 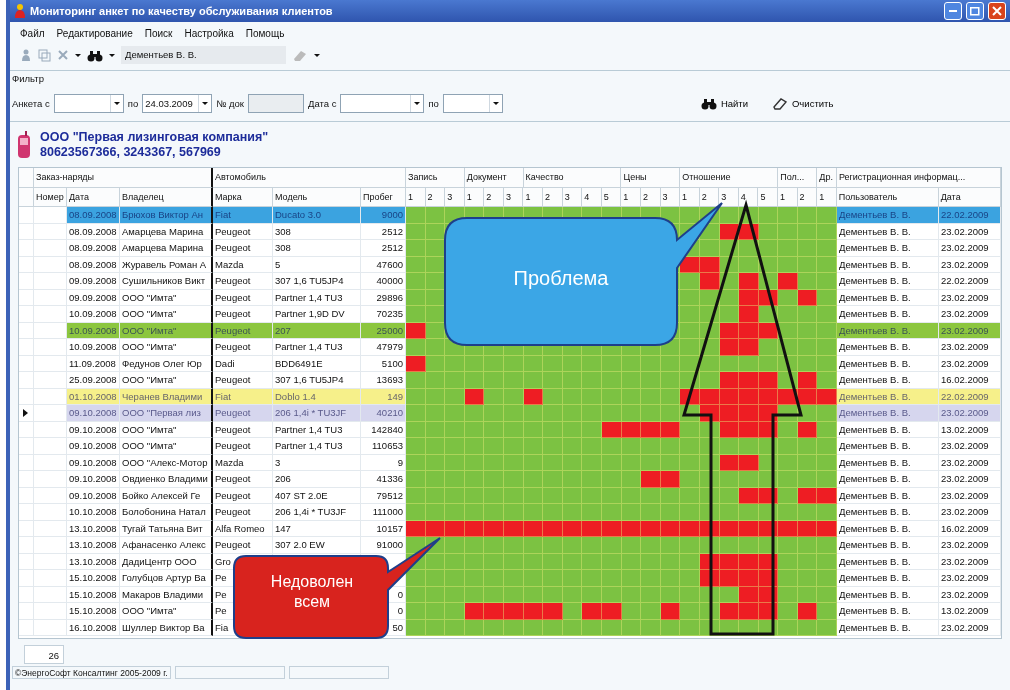 I want to click on clear-button: Очистить, so click(x=803, y=104).